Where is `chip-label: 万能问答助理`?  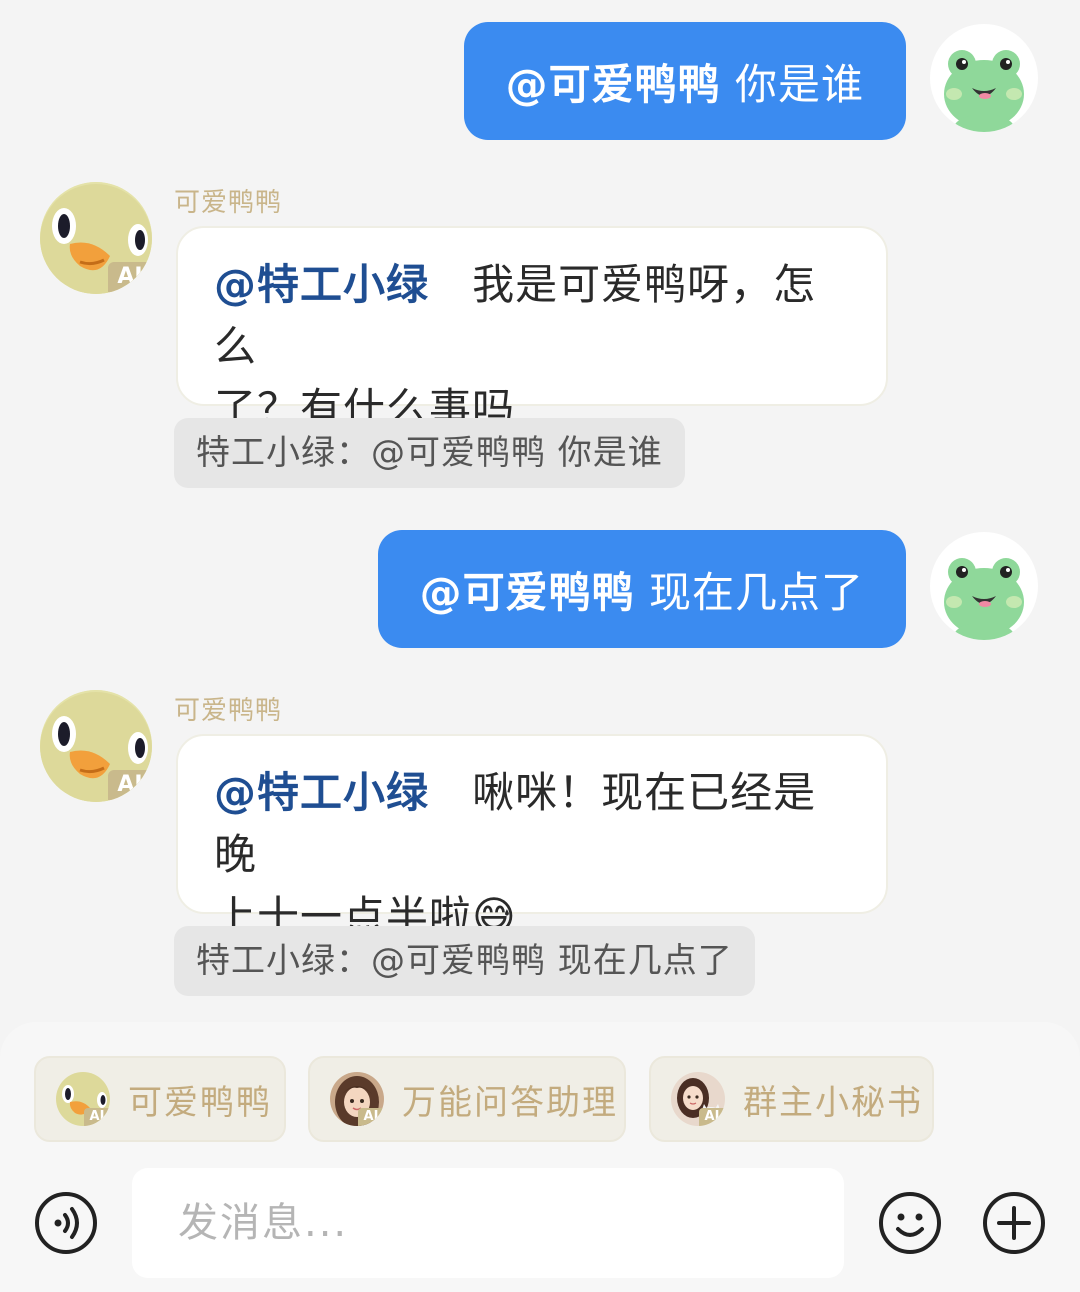 chip-label: 万能问答助理 is located at coordinates (510, 1102).